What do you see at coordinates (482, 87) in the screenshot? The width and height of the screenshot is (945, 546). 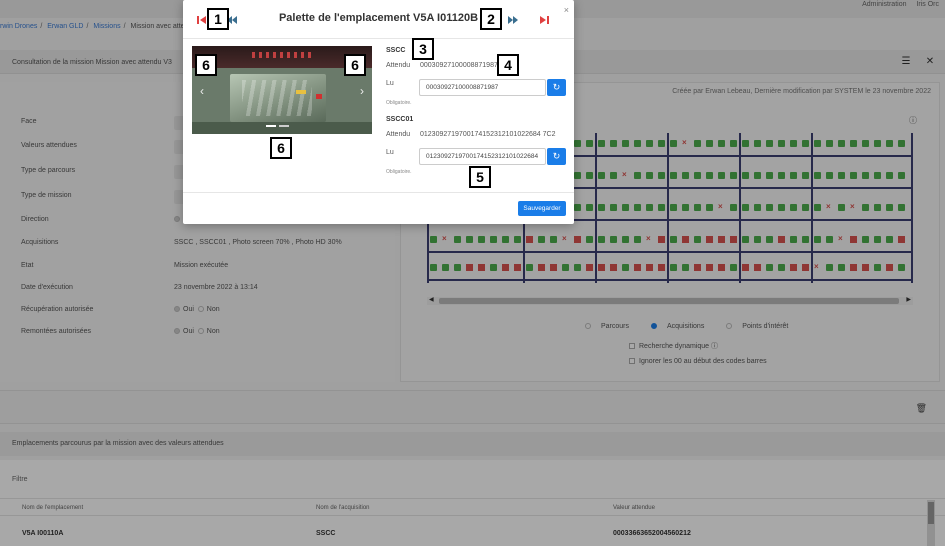 I see `sscc-read-input` at bounding box center [482, 87].